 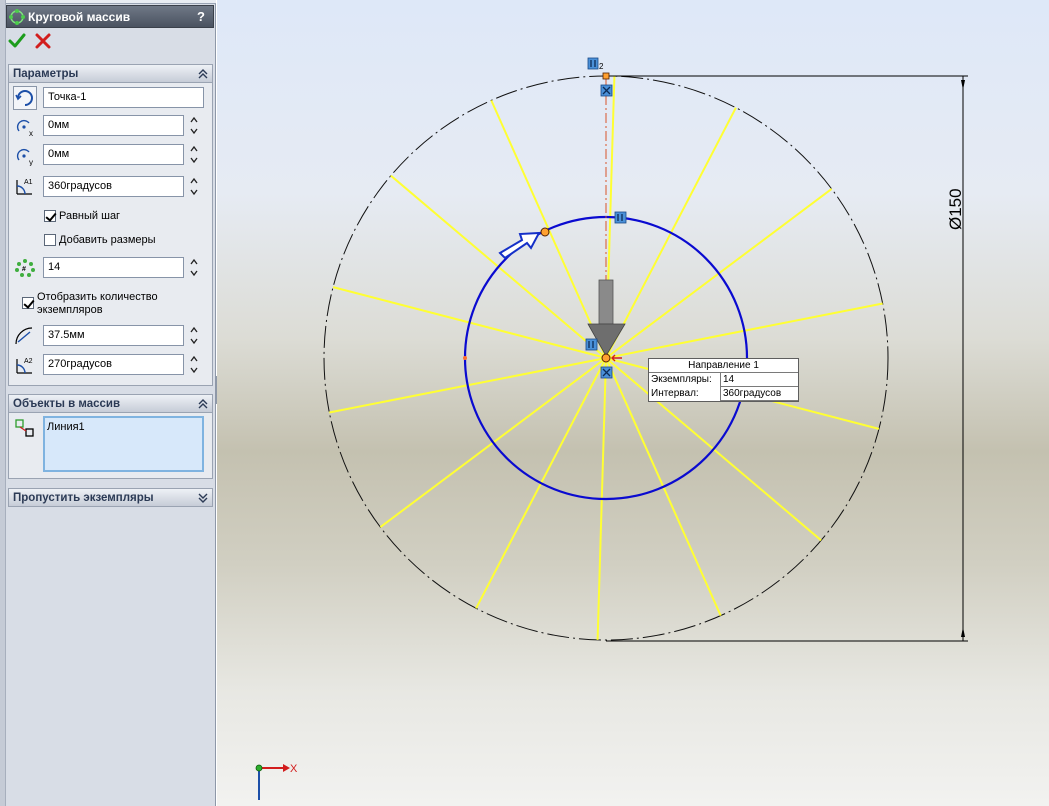 What do you see at coordinates (46, 73) in the screenshot?
I see `parameters-group-title: Параметры` at bounding box center [46, 73].